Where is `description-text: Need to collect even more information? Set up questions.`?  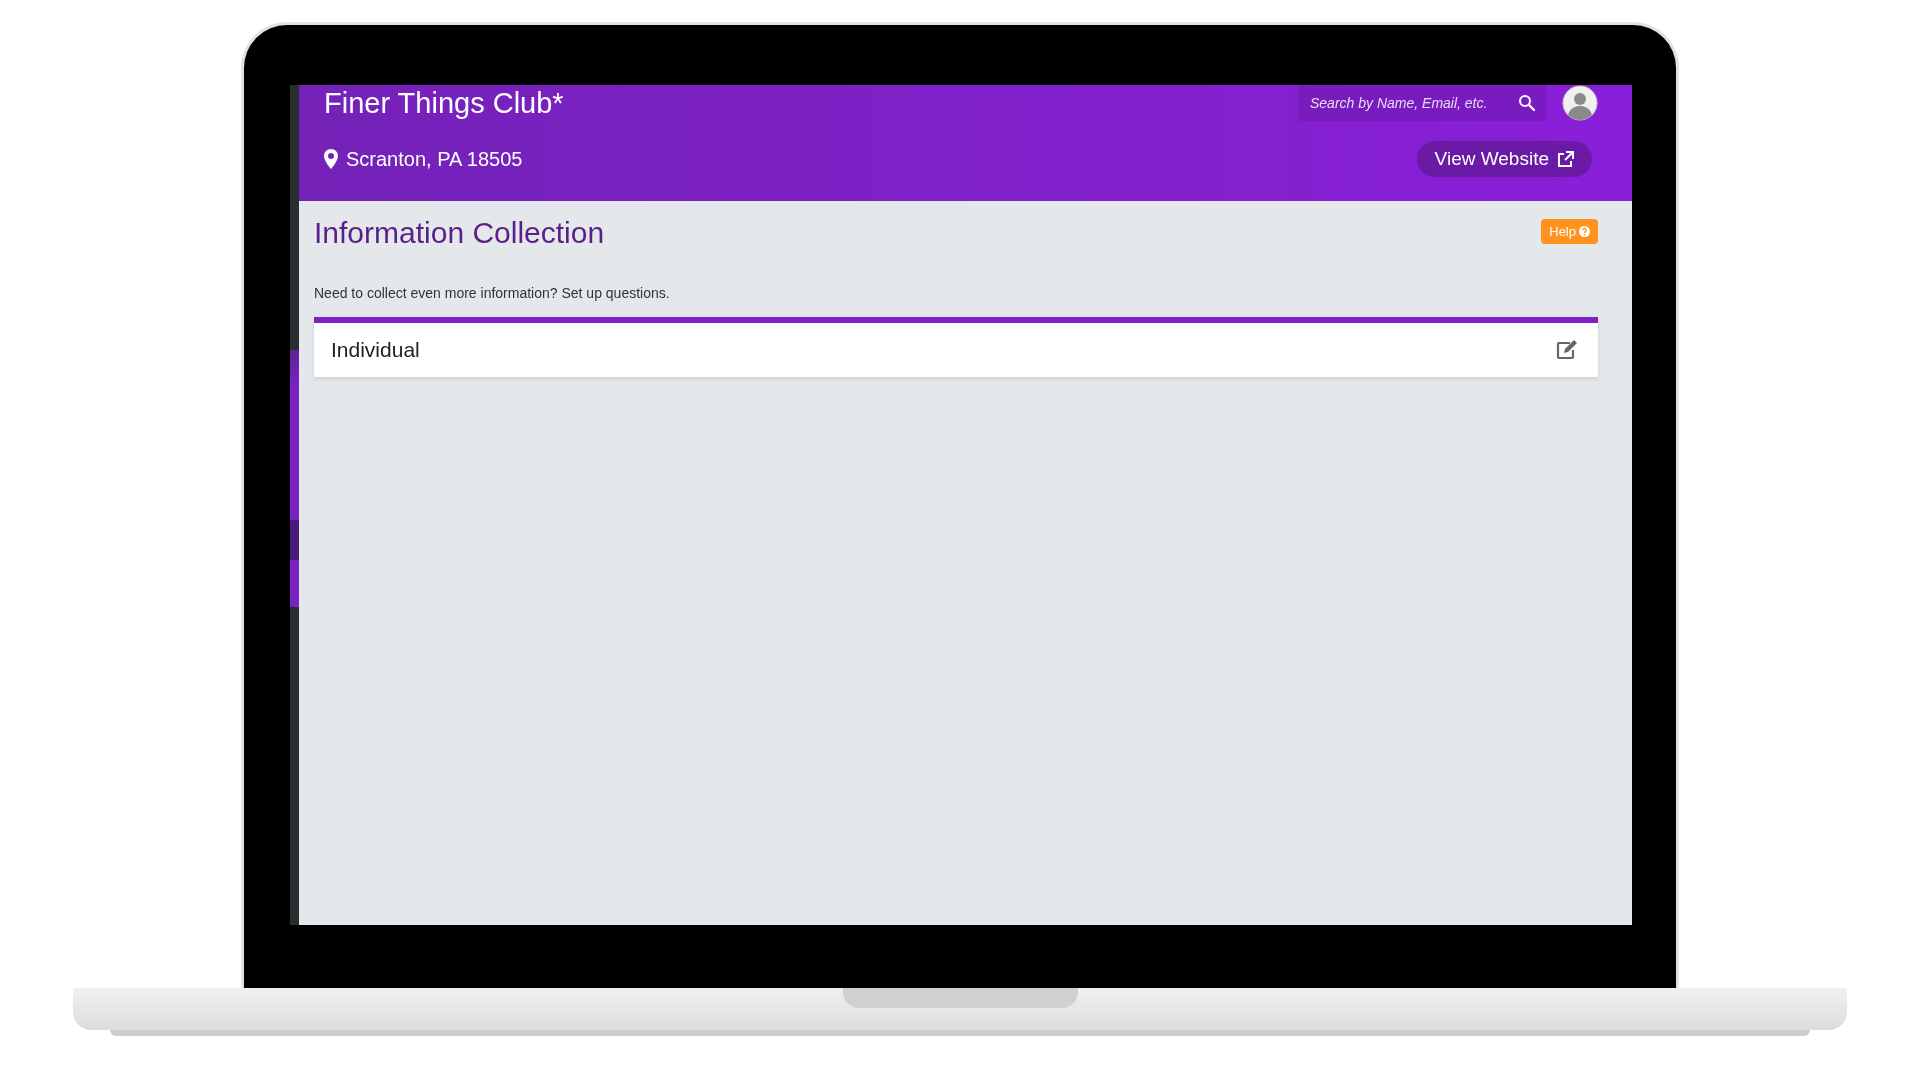 description-text: Need to collect even more information? Set up questions. is located at coordinates (492, 293).